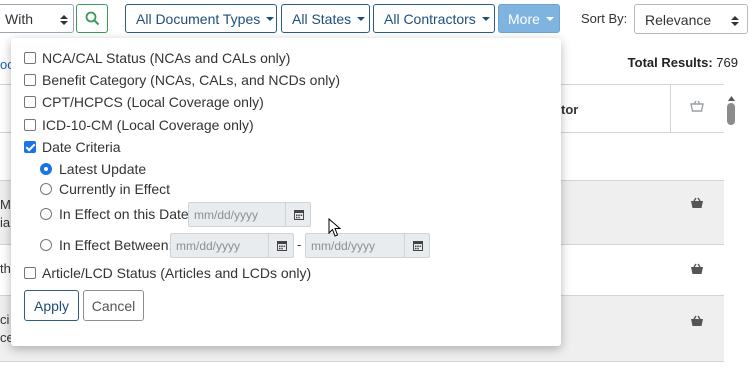  I want to click on mouse-pointer-icon, so click(335, 229).